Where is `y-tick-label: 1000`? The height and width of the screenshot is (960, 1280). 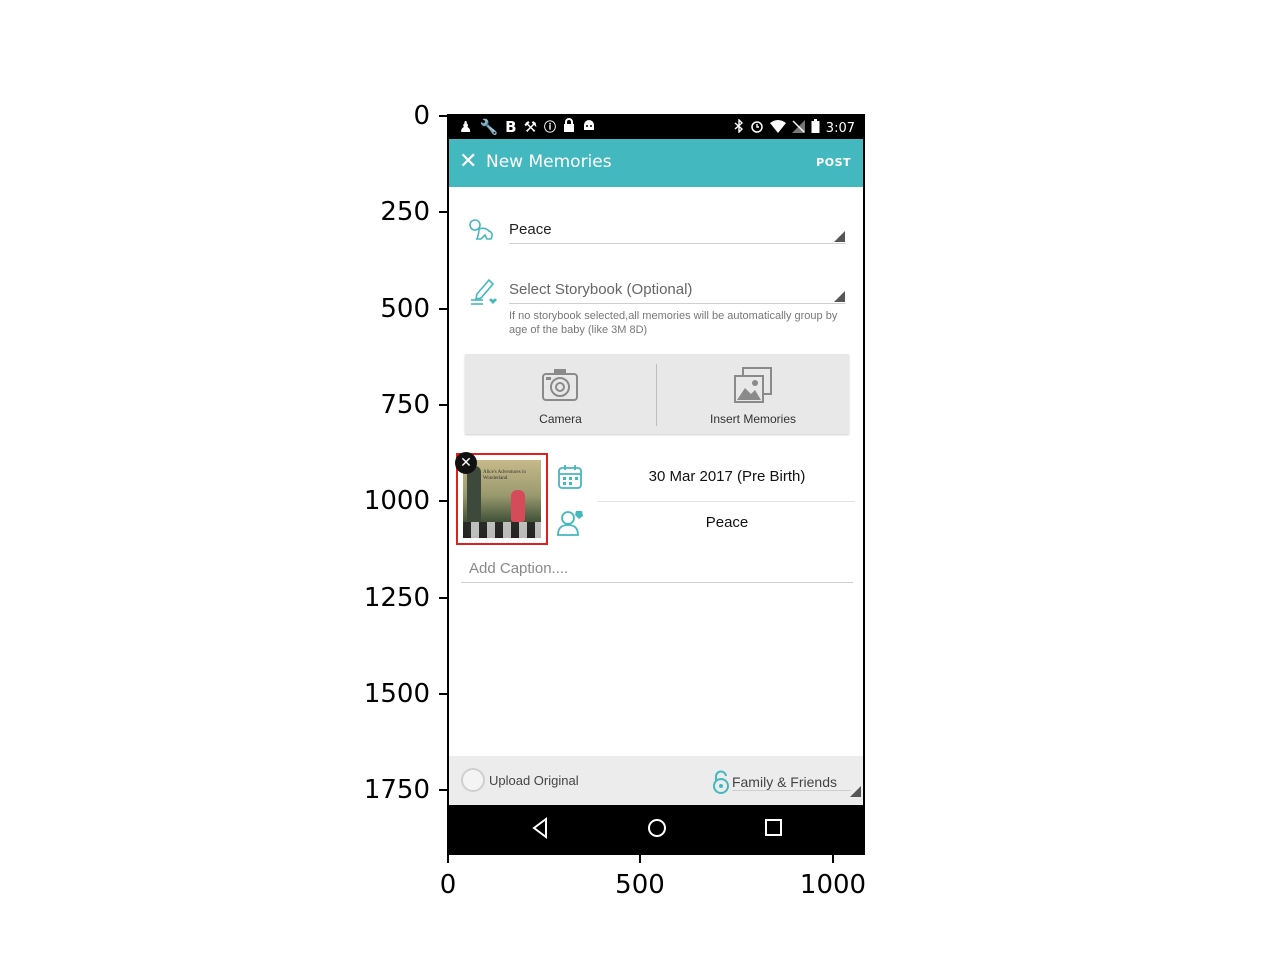 y-tick-label: 1000 is located at coordinates (396, 501).